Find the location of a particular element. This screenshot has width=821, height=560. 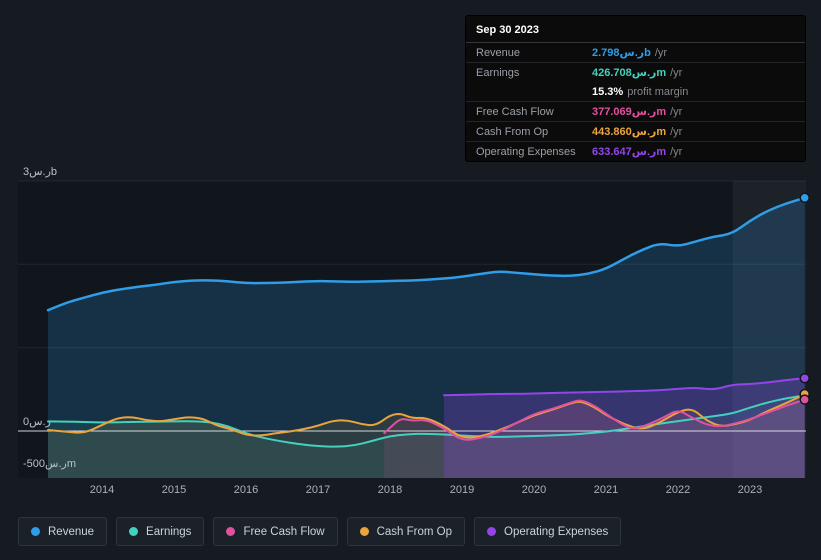

revenue-end-dot is located at coordinates (804, 198).